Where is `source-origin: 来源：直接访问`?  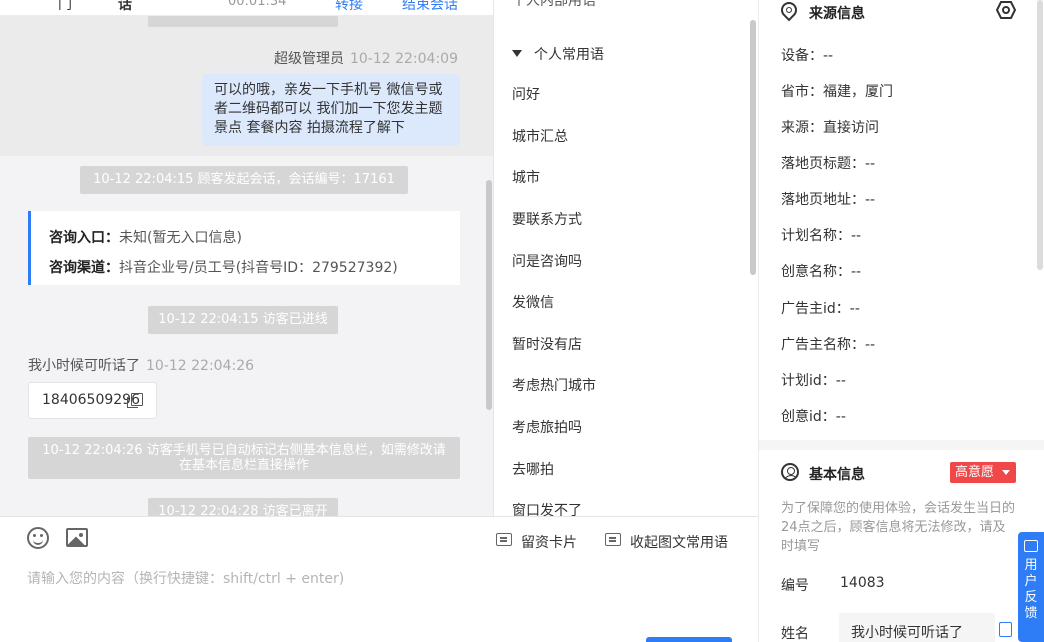
source-origin: 来源：直接访问 is located at coordinates (830, 128).